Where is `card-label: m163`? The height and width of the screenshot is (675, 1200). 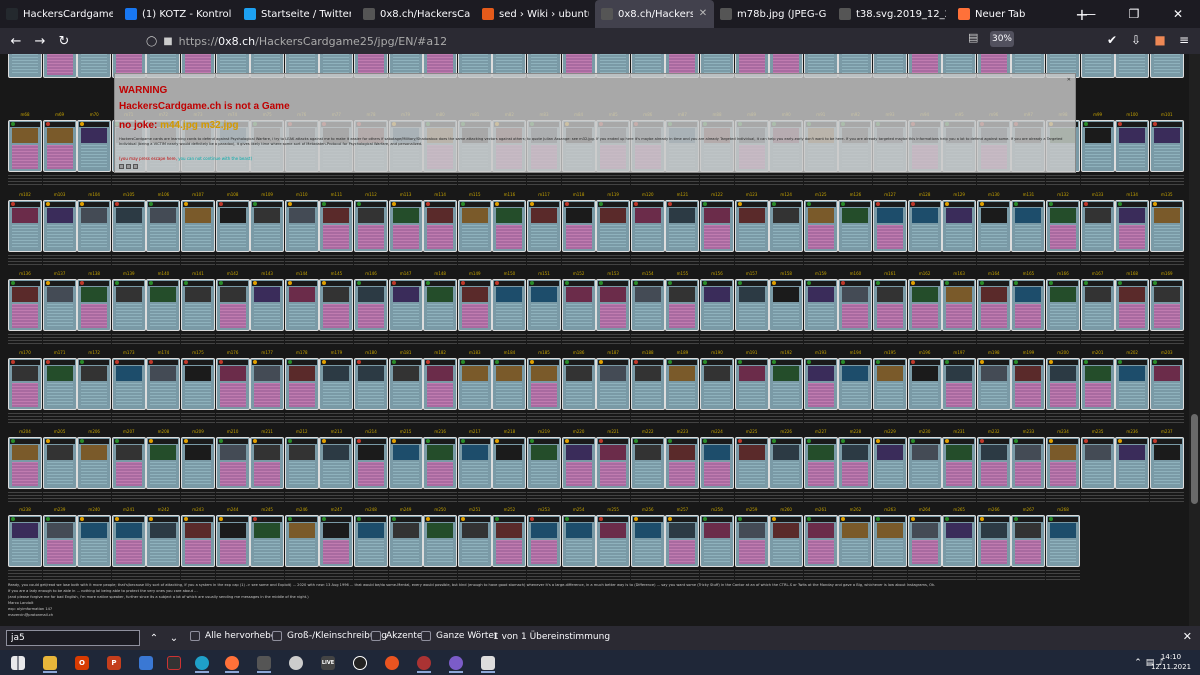 card-label: m163 is located at coordinates (959, 273).